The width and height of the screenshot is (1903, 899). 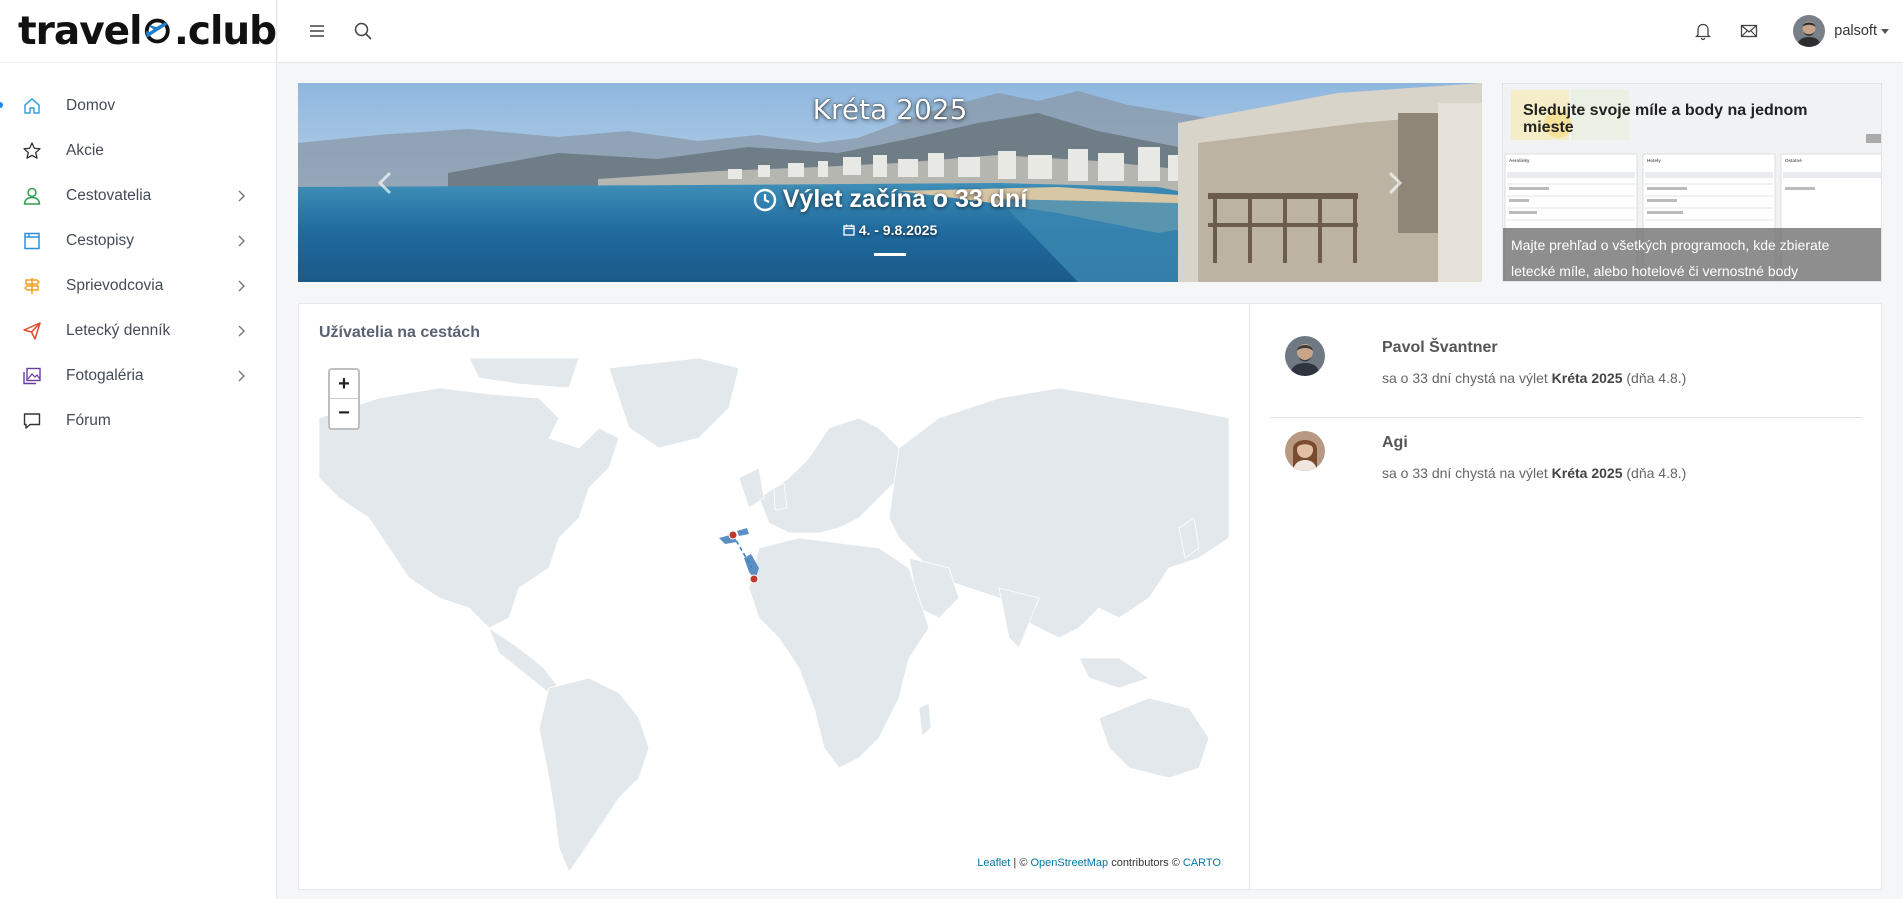 What do you see at coordinates (32, 241) in the screenshot?
I see `book-icon` at bounding box center [32, 241].